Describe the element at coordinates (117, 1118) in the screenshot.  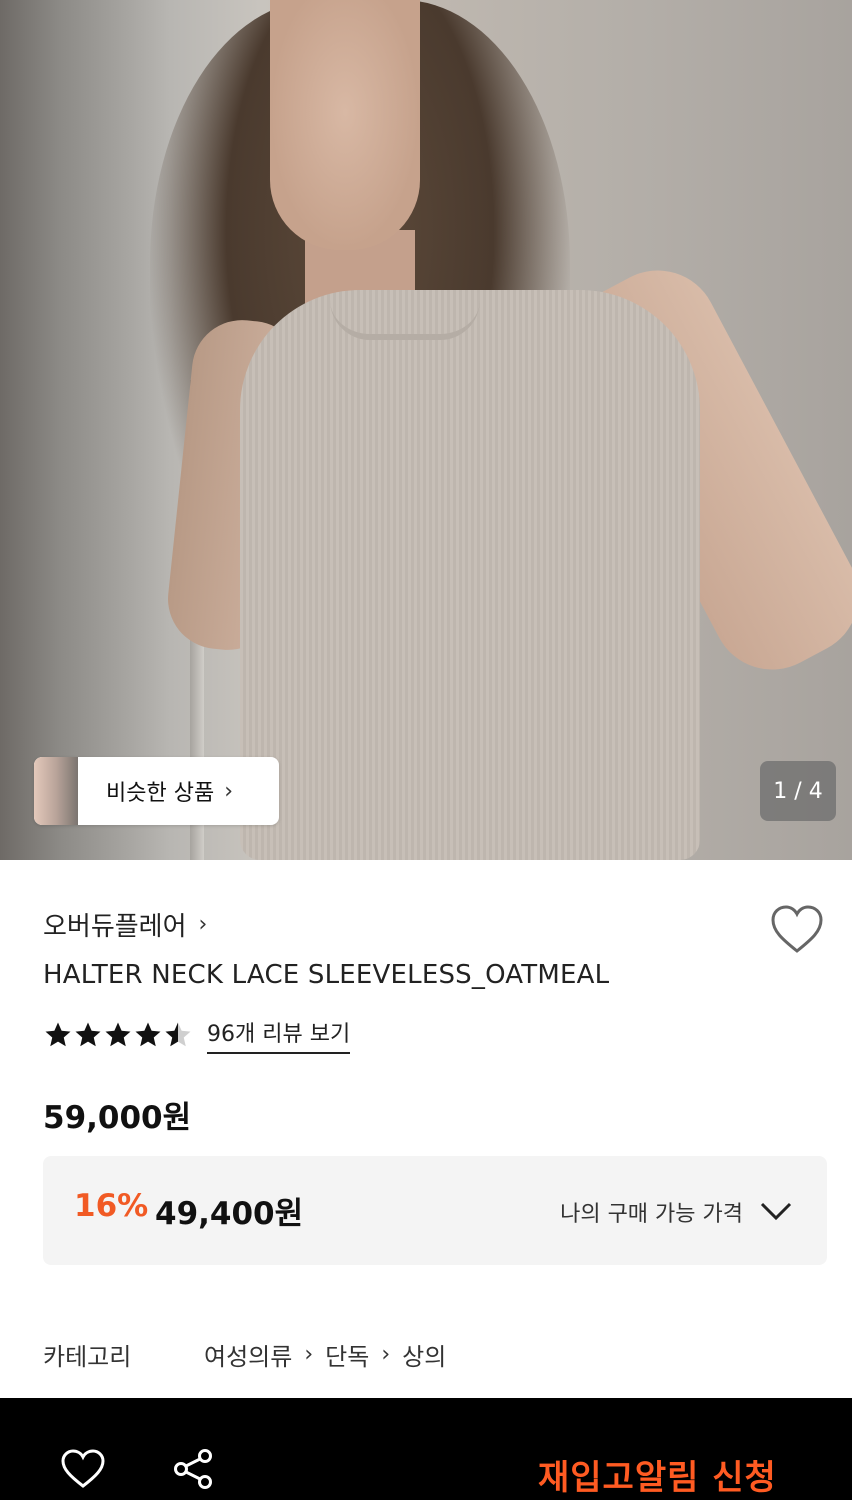
I see `original-price: 59,000원` at that location.